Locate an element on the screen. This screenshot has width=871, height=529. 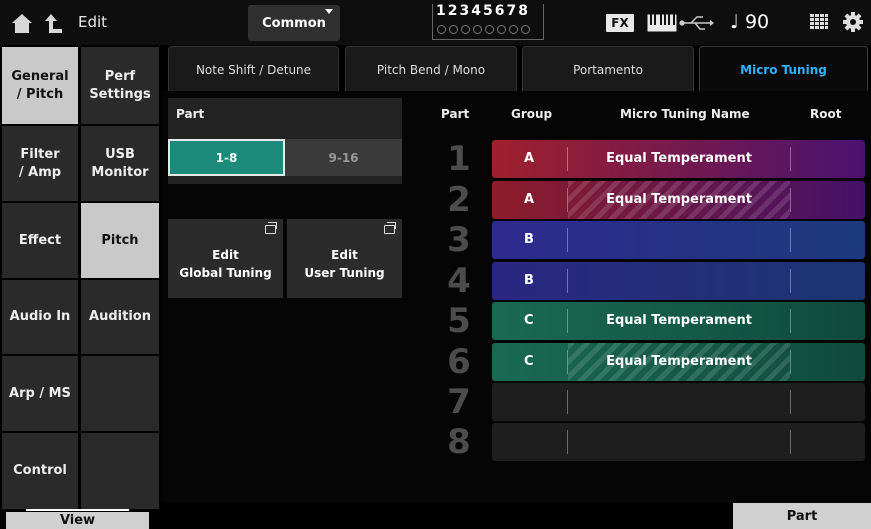
nav-filter-amp: Filter / Amp is located at coordinates (40, 163).